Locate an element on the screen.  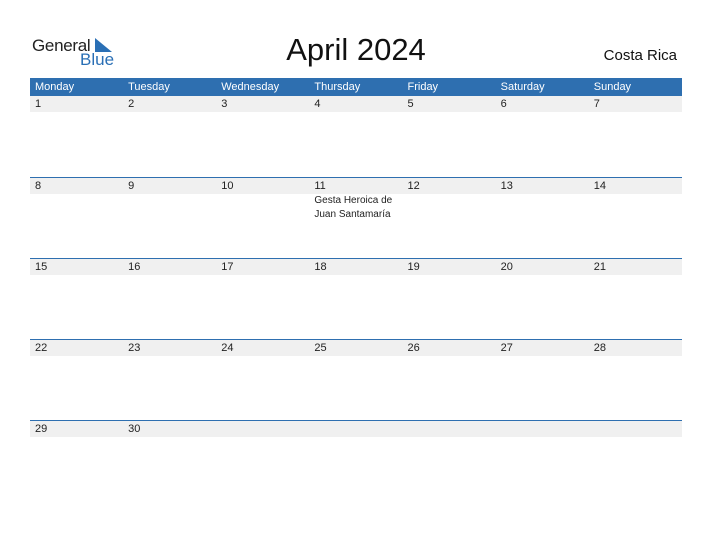
weekday-saturday: Saturday is located at coordinates (522, 87).